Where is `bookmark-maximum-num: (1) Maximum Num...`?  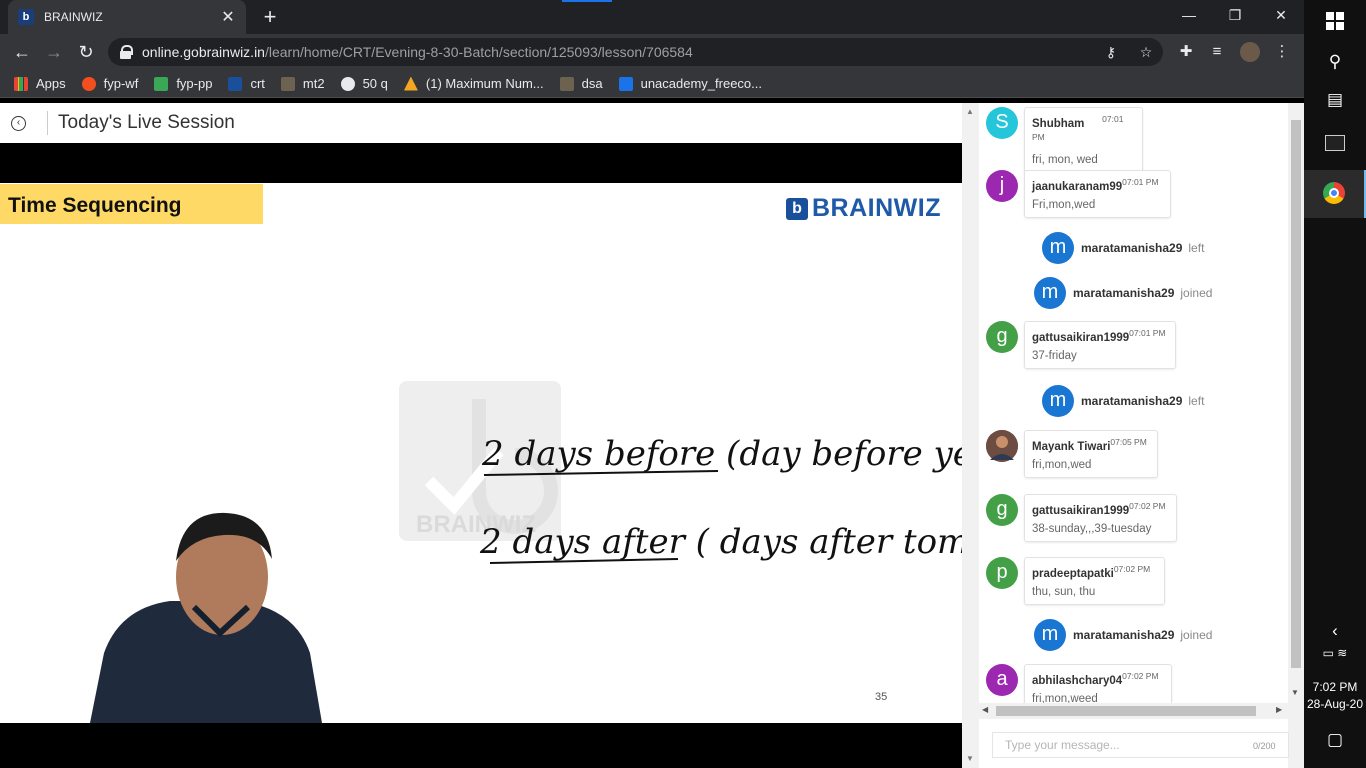 bookmark-maximum-num: (1) Maximum Num... is located at coordinates (473, 83).